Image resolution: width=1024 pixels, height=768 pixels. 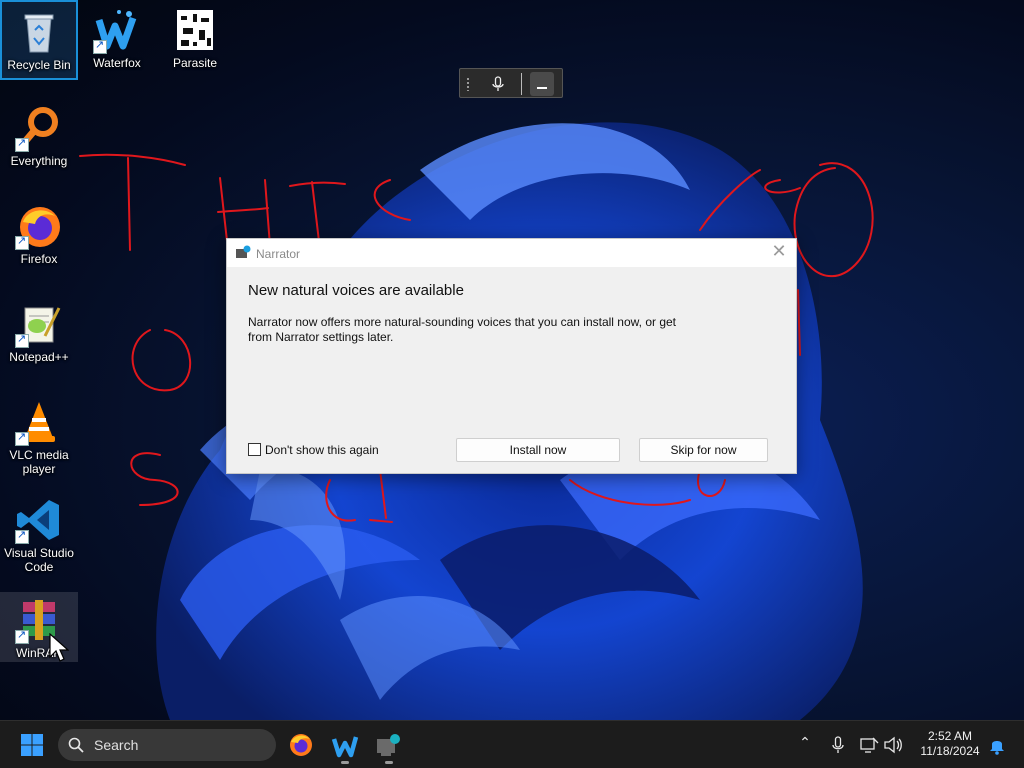 What do you see at coordinates (195, 63) in the screenshot?
I see `desktop-icon-label: Parasite` at bounding box center [195, 63].